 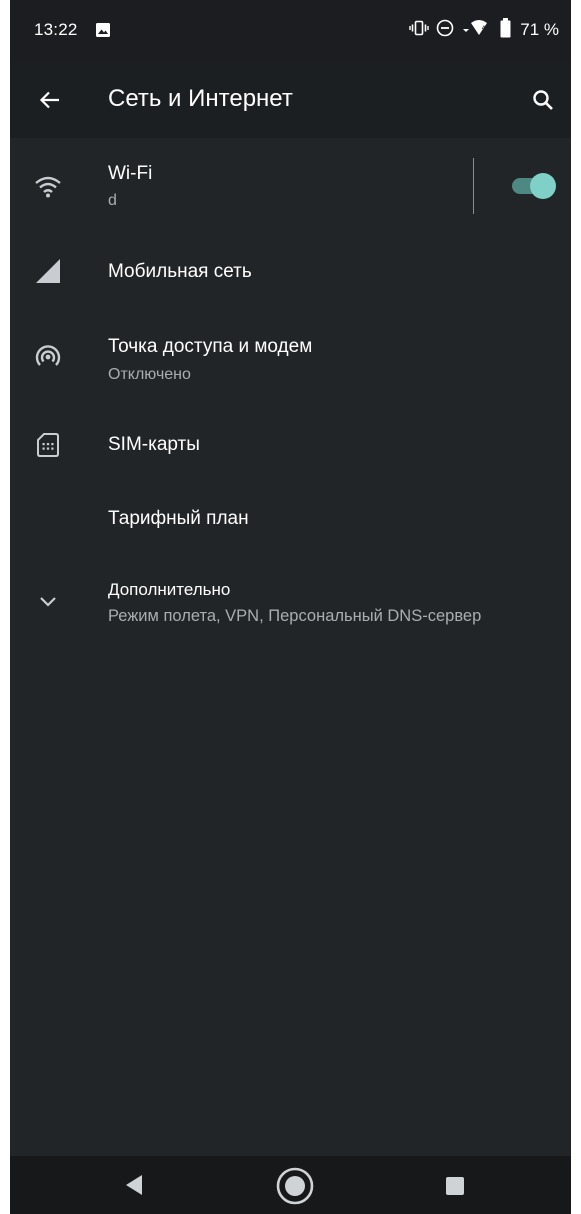 What do you see at coordinates (290, 518) in the screenshot?
I see `tariff-plan-setting: Тарифный план` at bounding box center [290, 518].